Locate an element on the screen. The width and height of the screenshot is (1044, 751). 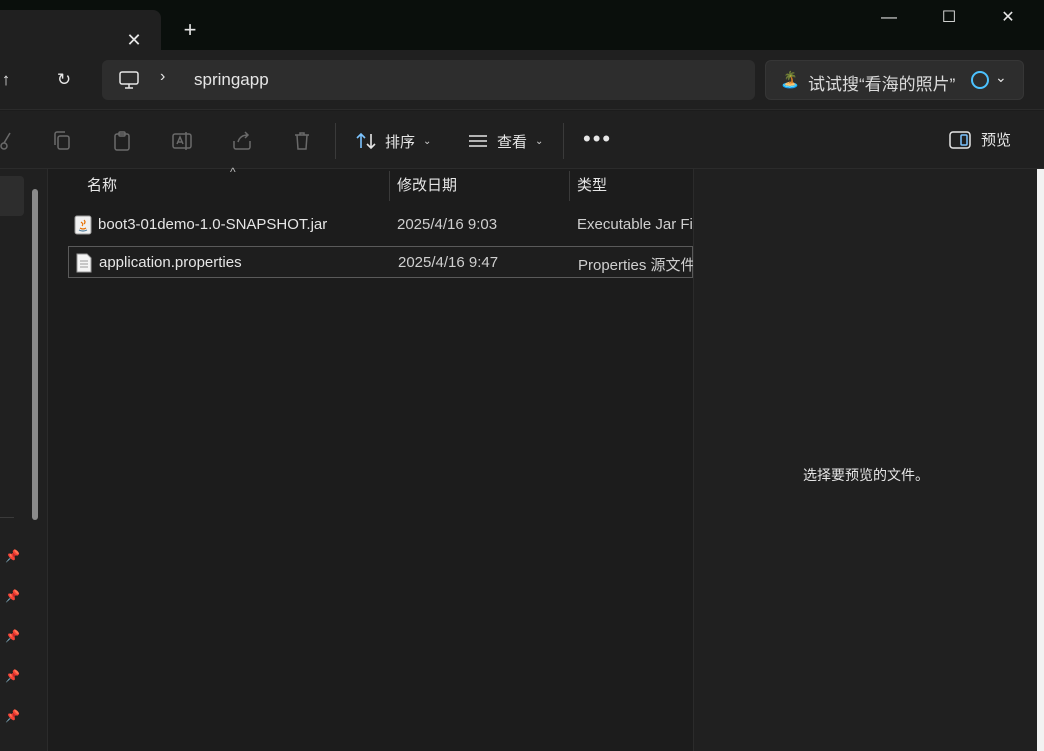
maximize-button: ☐ is located at coordinates (949, 18).